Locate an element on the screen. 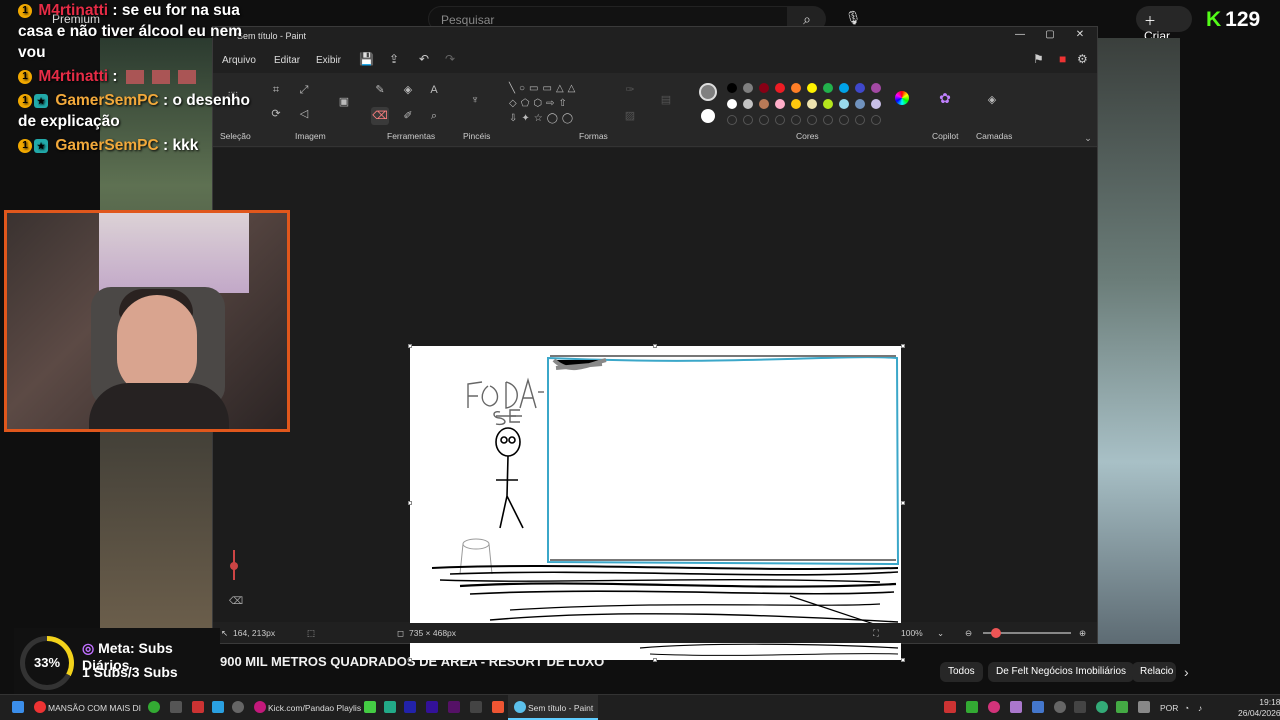  settings-icon: ⚙ is located at coordinates (1082, 59).